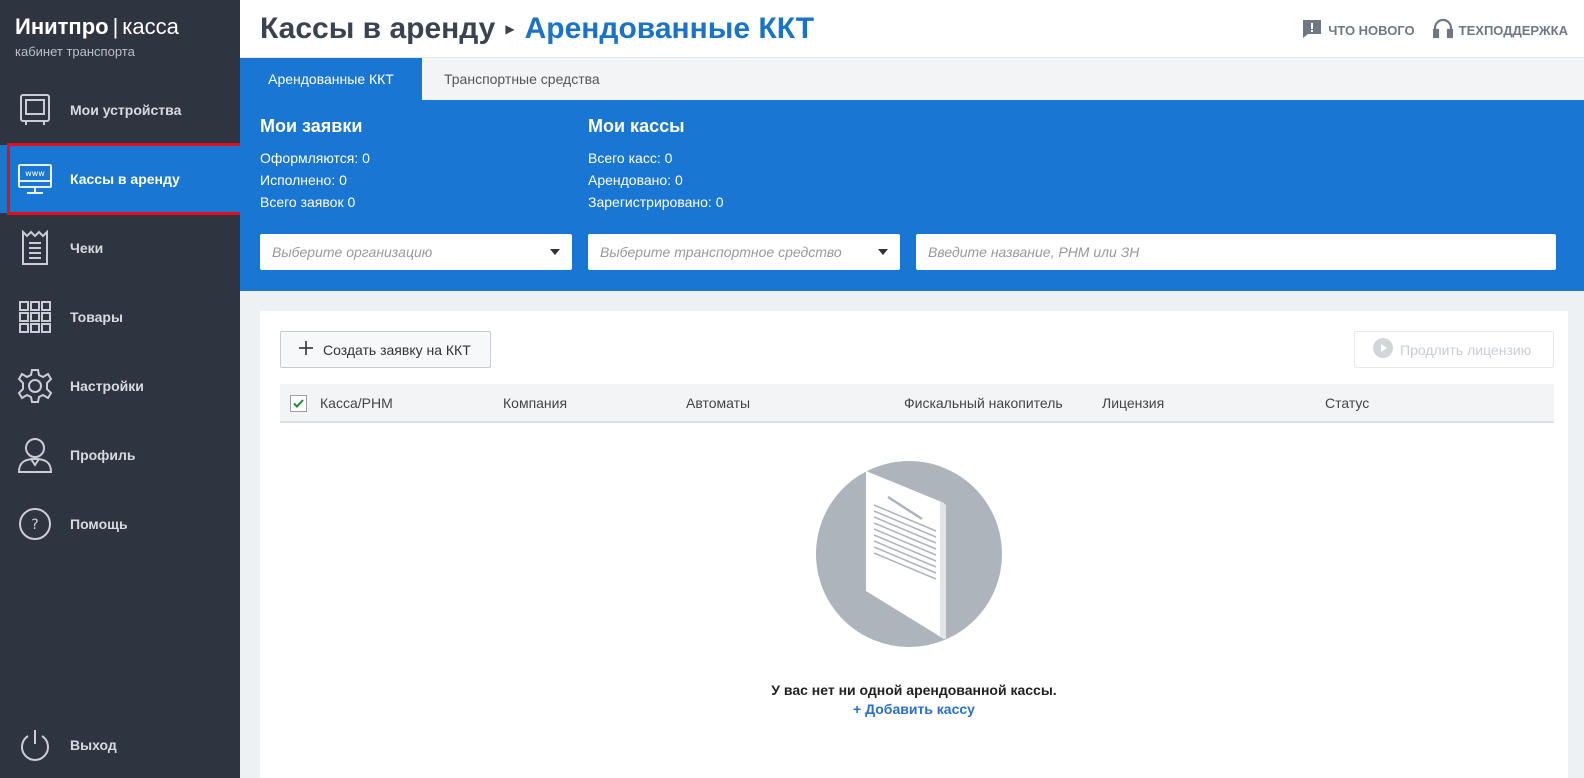 The image size is (1584, 778). I want to click on headset-icon, so click(1442, 30).